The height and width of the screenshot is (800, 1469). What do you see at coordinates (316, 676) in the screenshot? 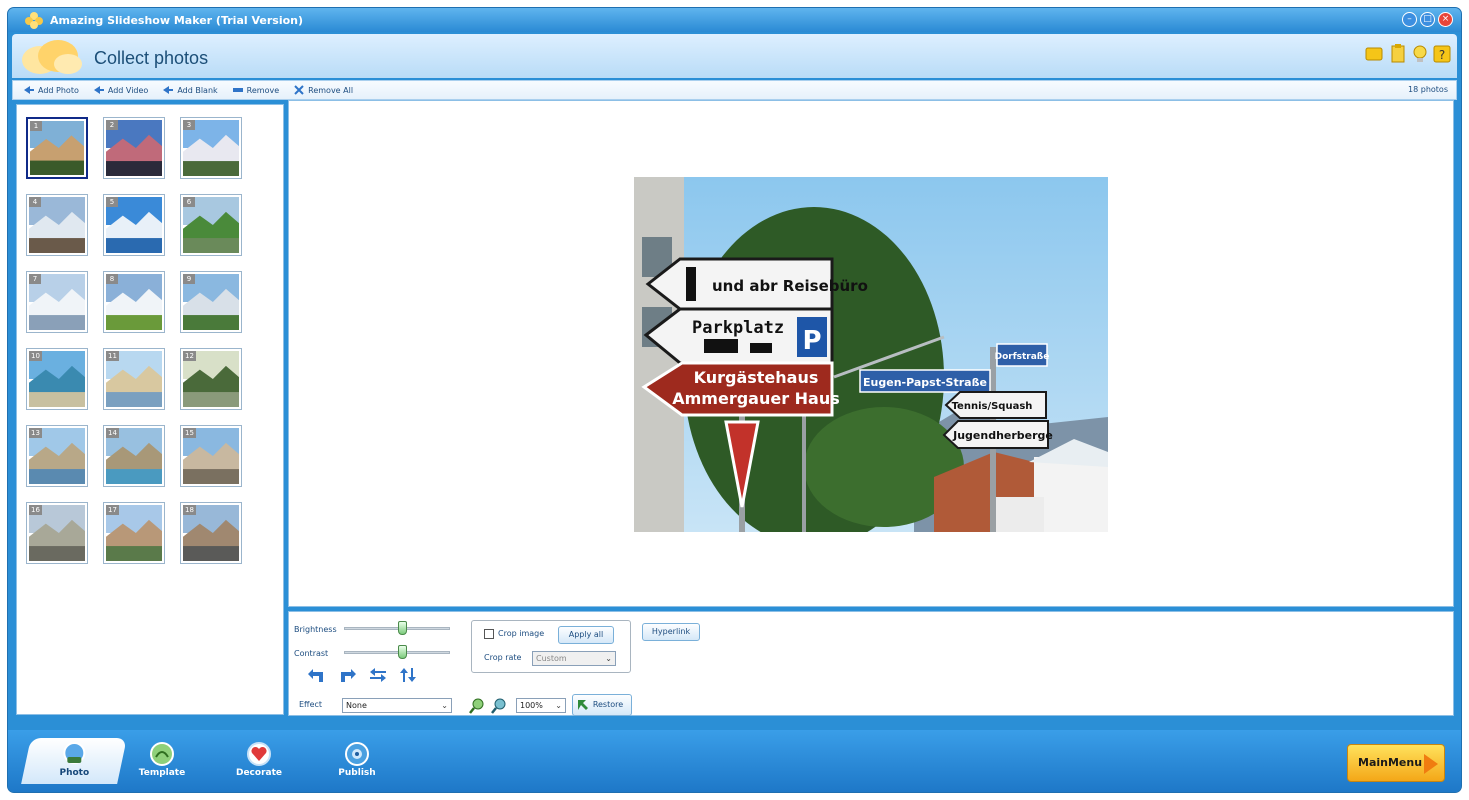
I see `rotate-left-icon` at bounding box center [316, 676].